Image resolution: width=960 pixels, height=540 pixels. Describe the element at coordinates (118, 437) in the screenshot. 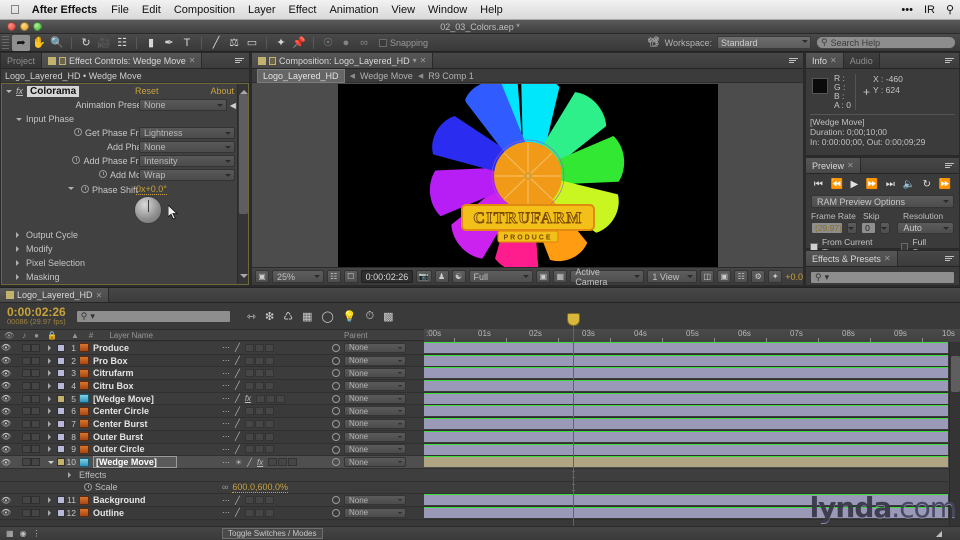

I see `layer-name: Outer Burst` at that location.